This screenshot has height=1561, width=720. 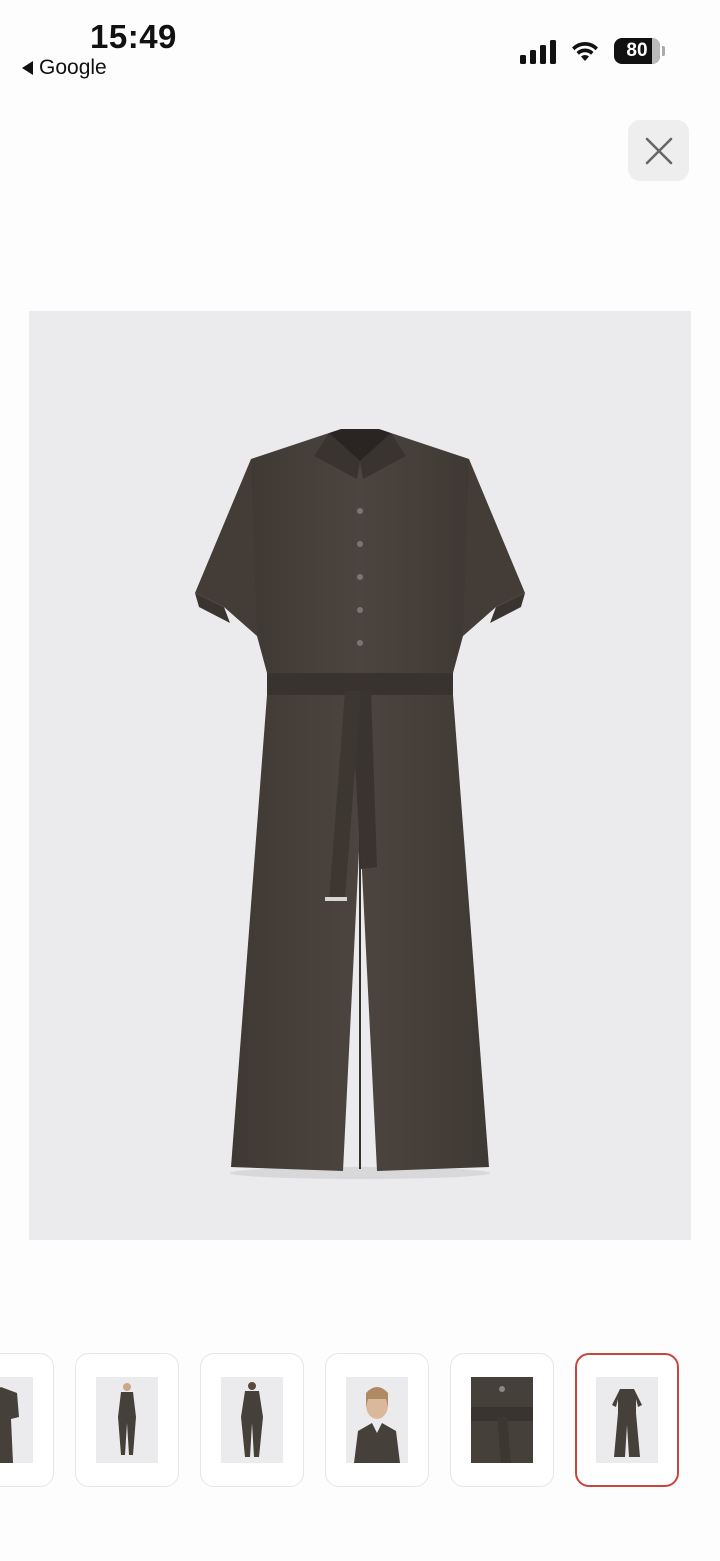 What do you see at coordinates (27, 68) in the screenshot?
I see `back-triangle-icon` at bounding box center [27, 68].